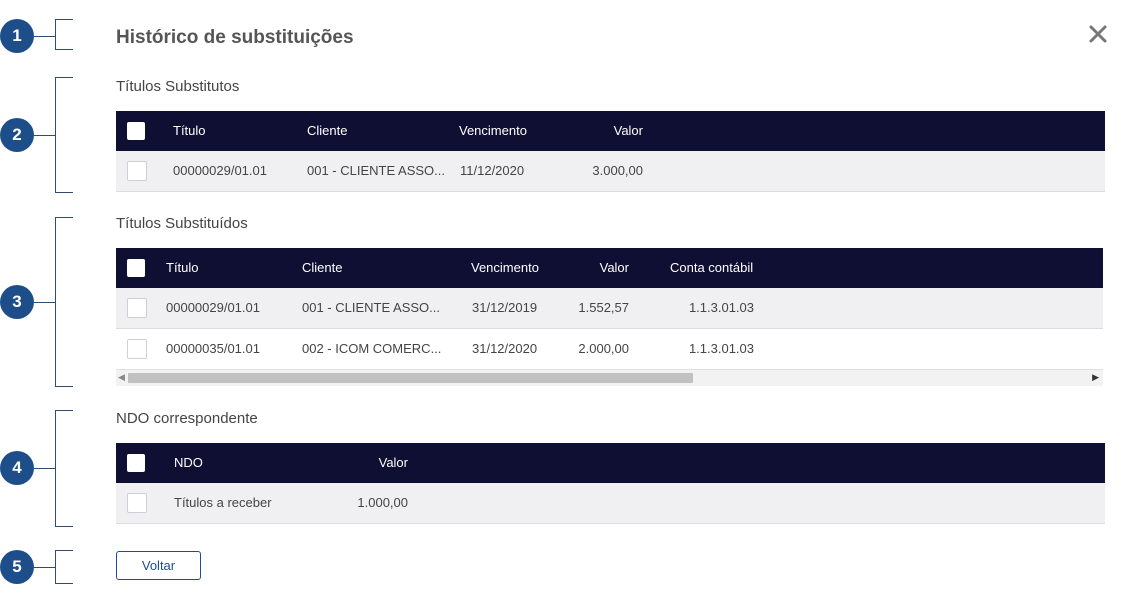  Describe the element at coordinates (603, 307) in the screenshot. I see `cell-value: 1.552,57` at that location.